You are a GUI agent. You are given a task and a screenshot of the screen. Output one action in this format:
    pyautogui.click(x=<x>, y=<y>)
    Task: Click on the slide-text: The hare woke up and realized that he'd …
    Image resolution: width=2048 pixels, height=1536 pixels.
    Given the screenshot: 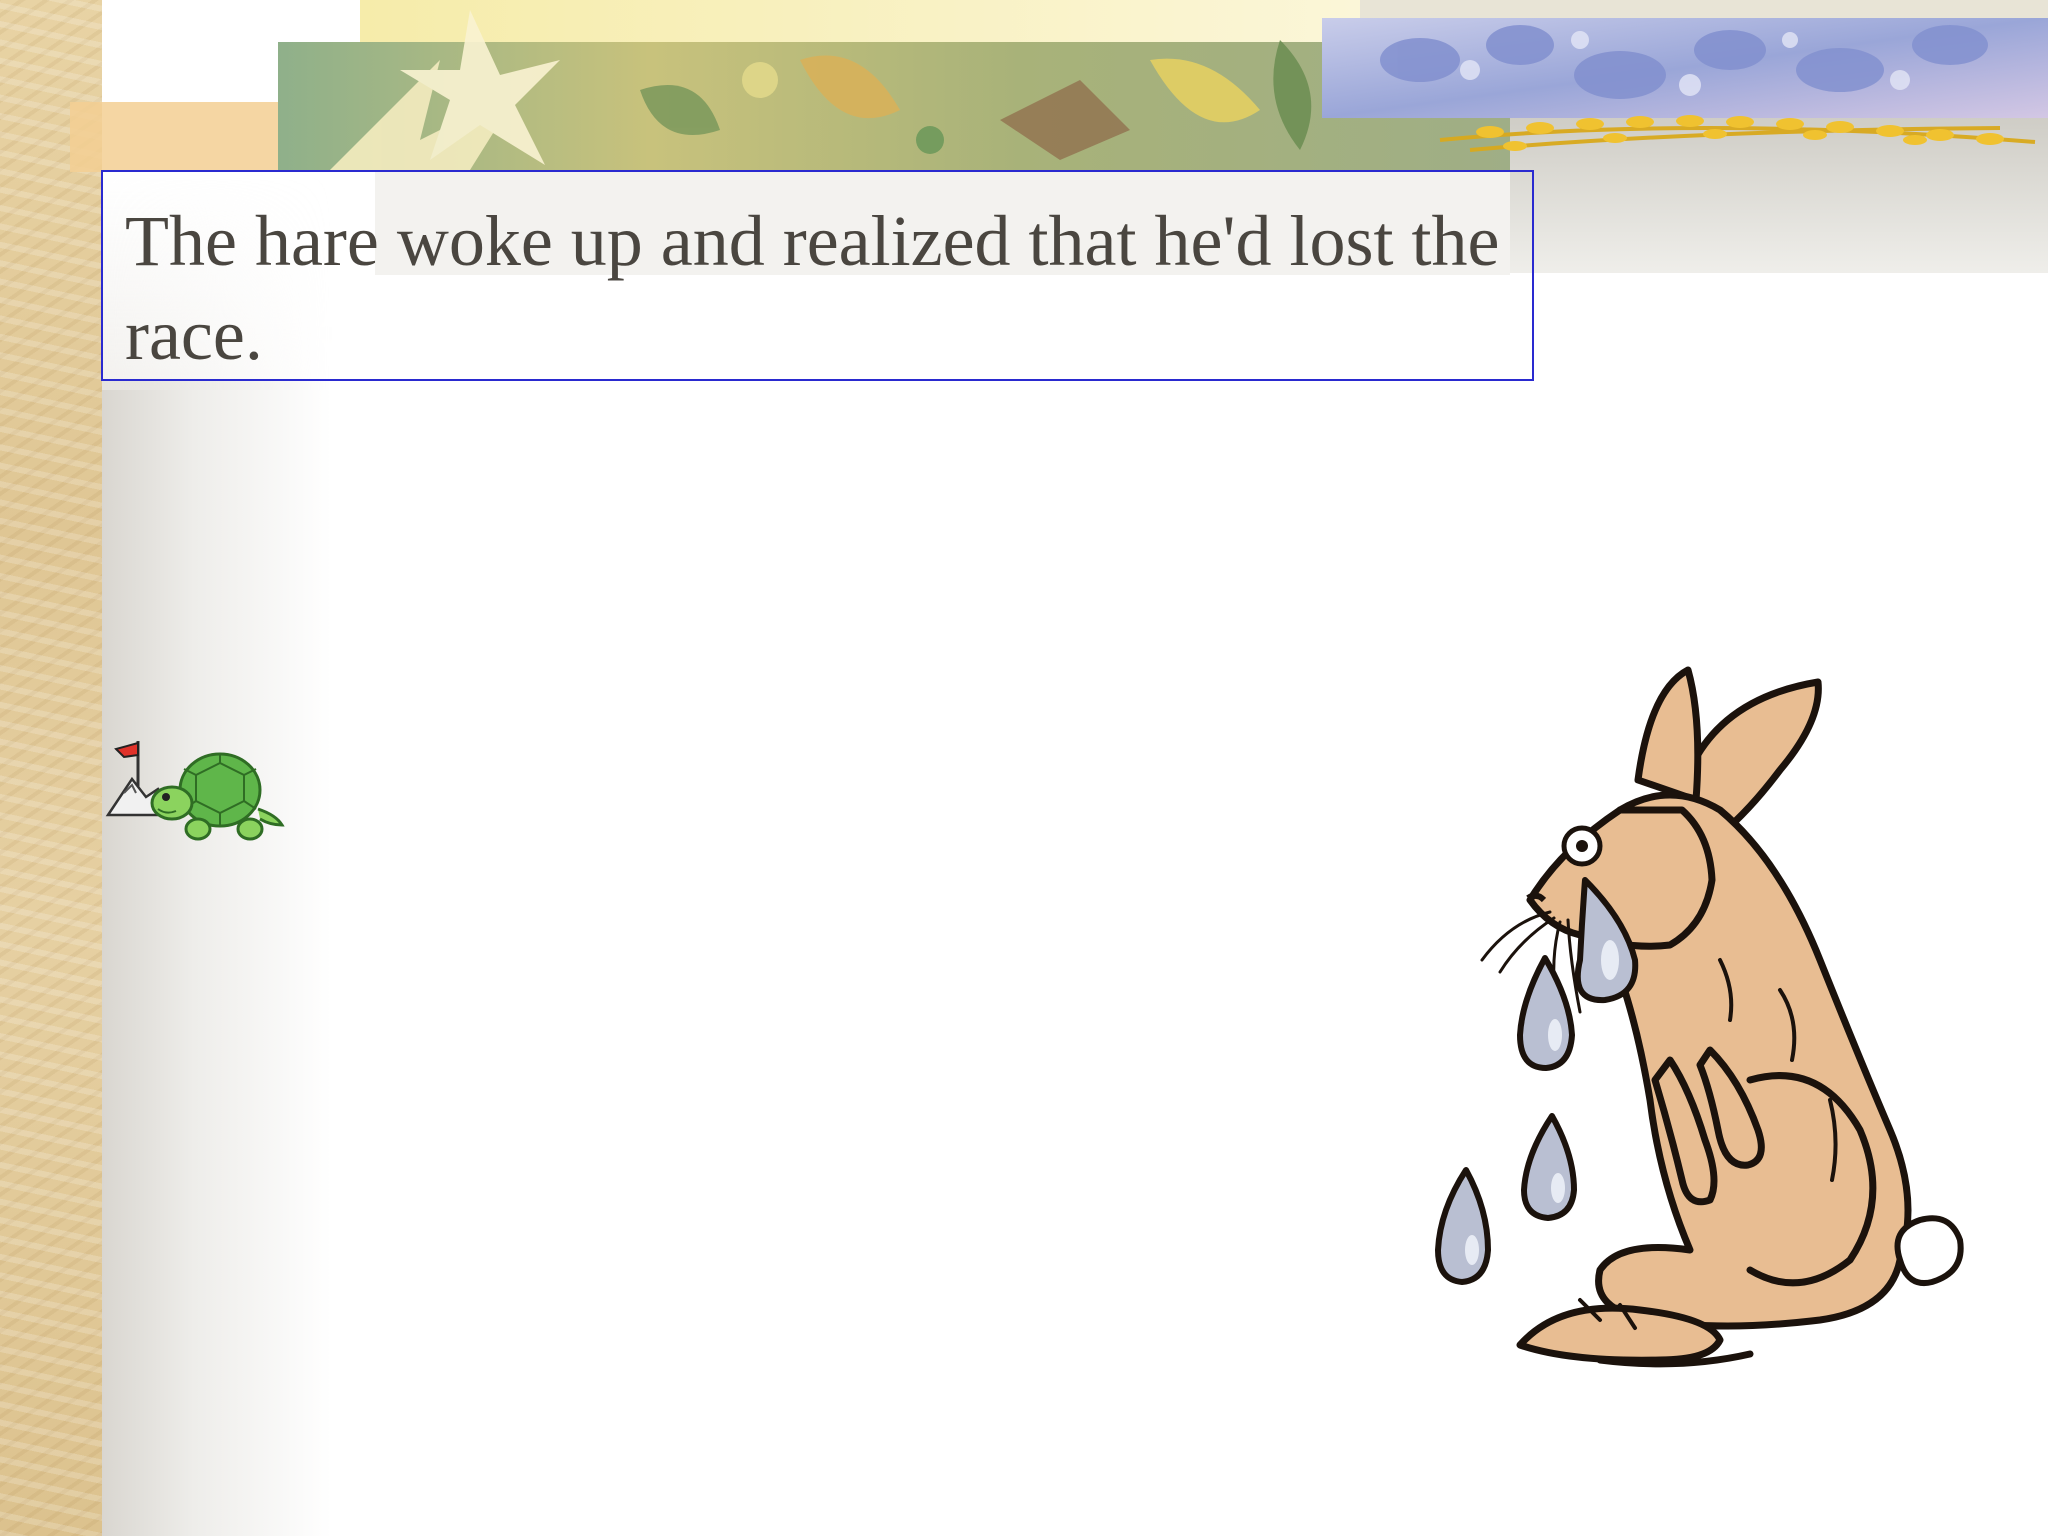 What is the action you would take?
    pyautogui.click(x=812, y=288)
    